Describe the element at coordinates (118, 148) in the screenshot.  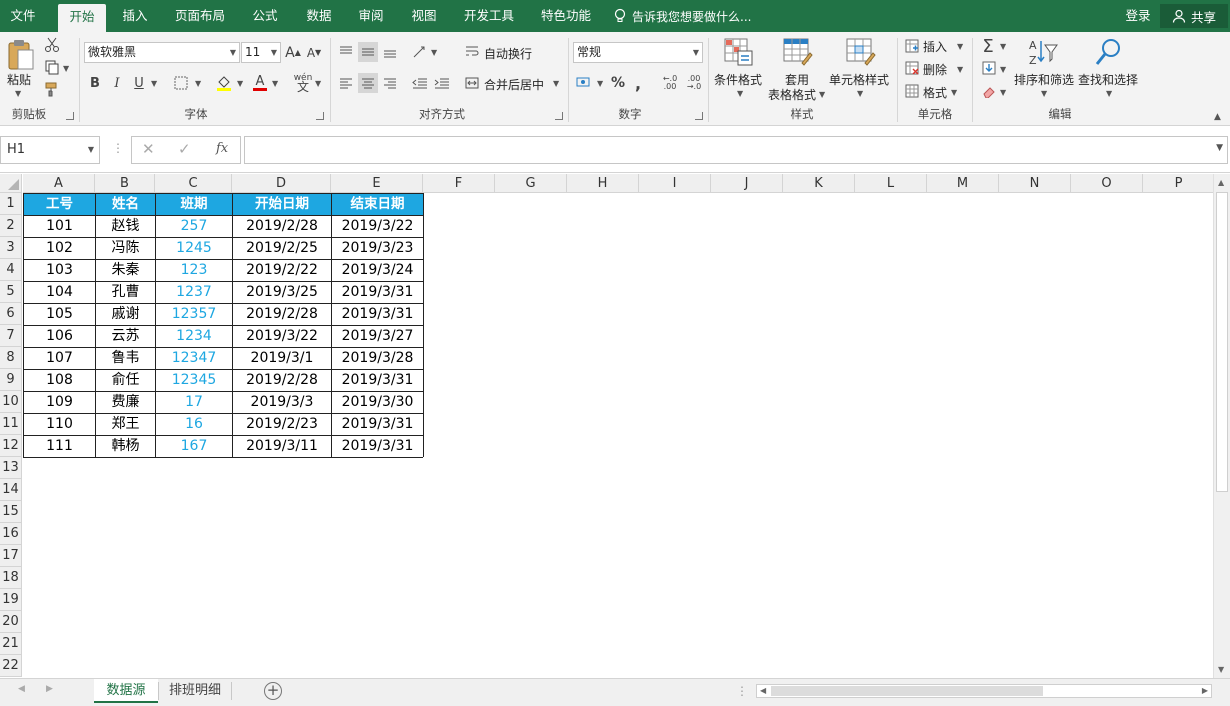
I see `drag-handle-icon: ⋮` at that location.